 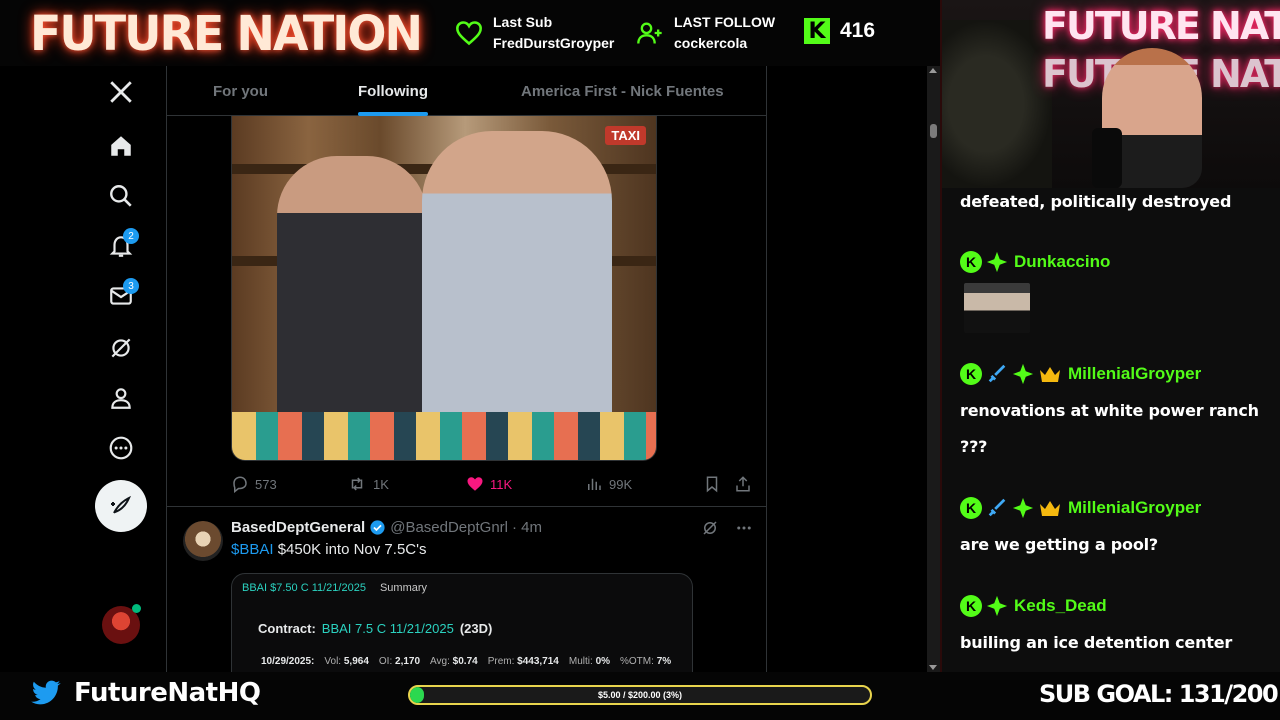 I want to click on heart-filled-icon, so click(x=475, y=484).